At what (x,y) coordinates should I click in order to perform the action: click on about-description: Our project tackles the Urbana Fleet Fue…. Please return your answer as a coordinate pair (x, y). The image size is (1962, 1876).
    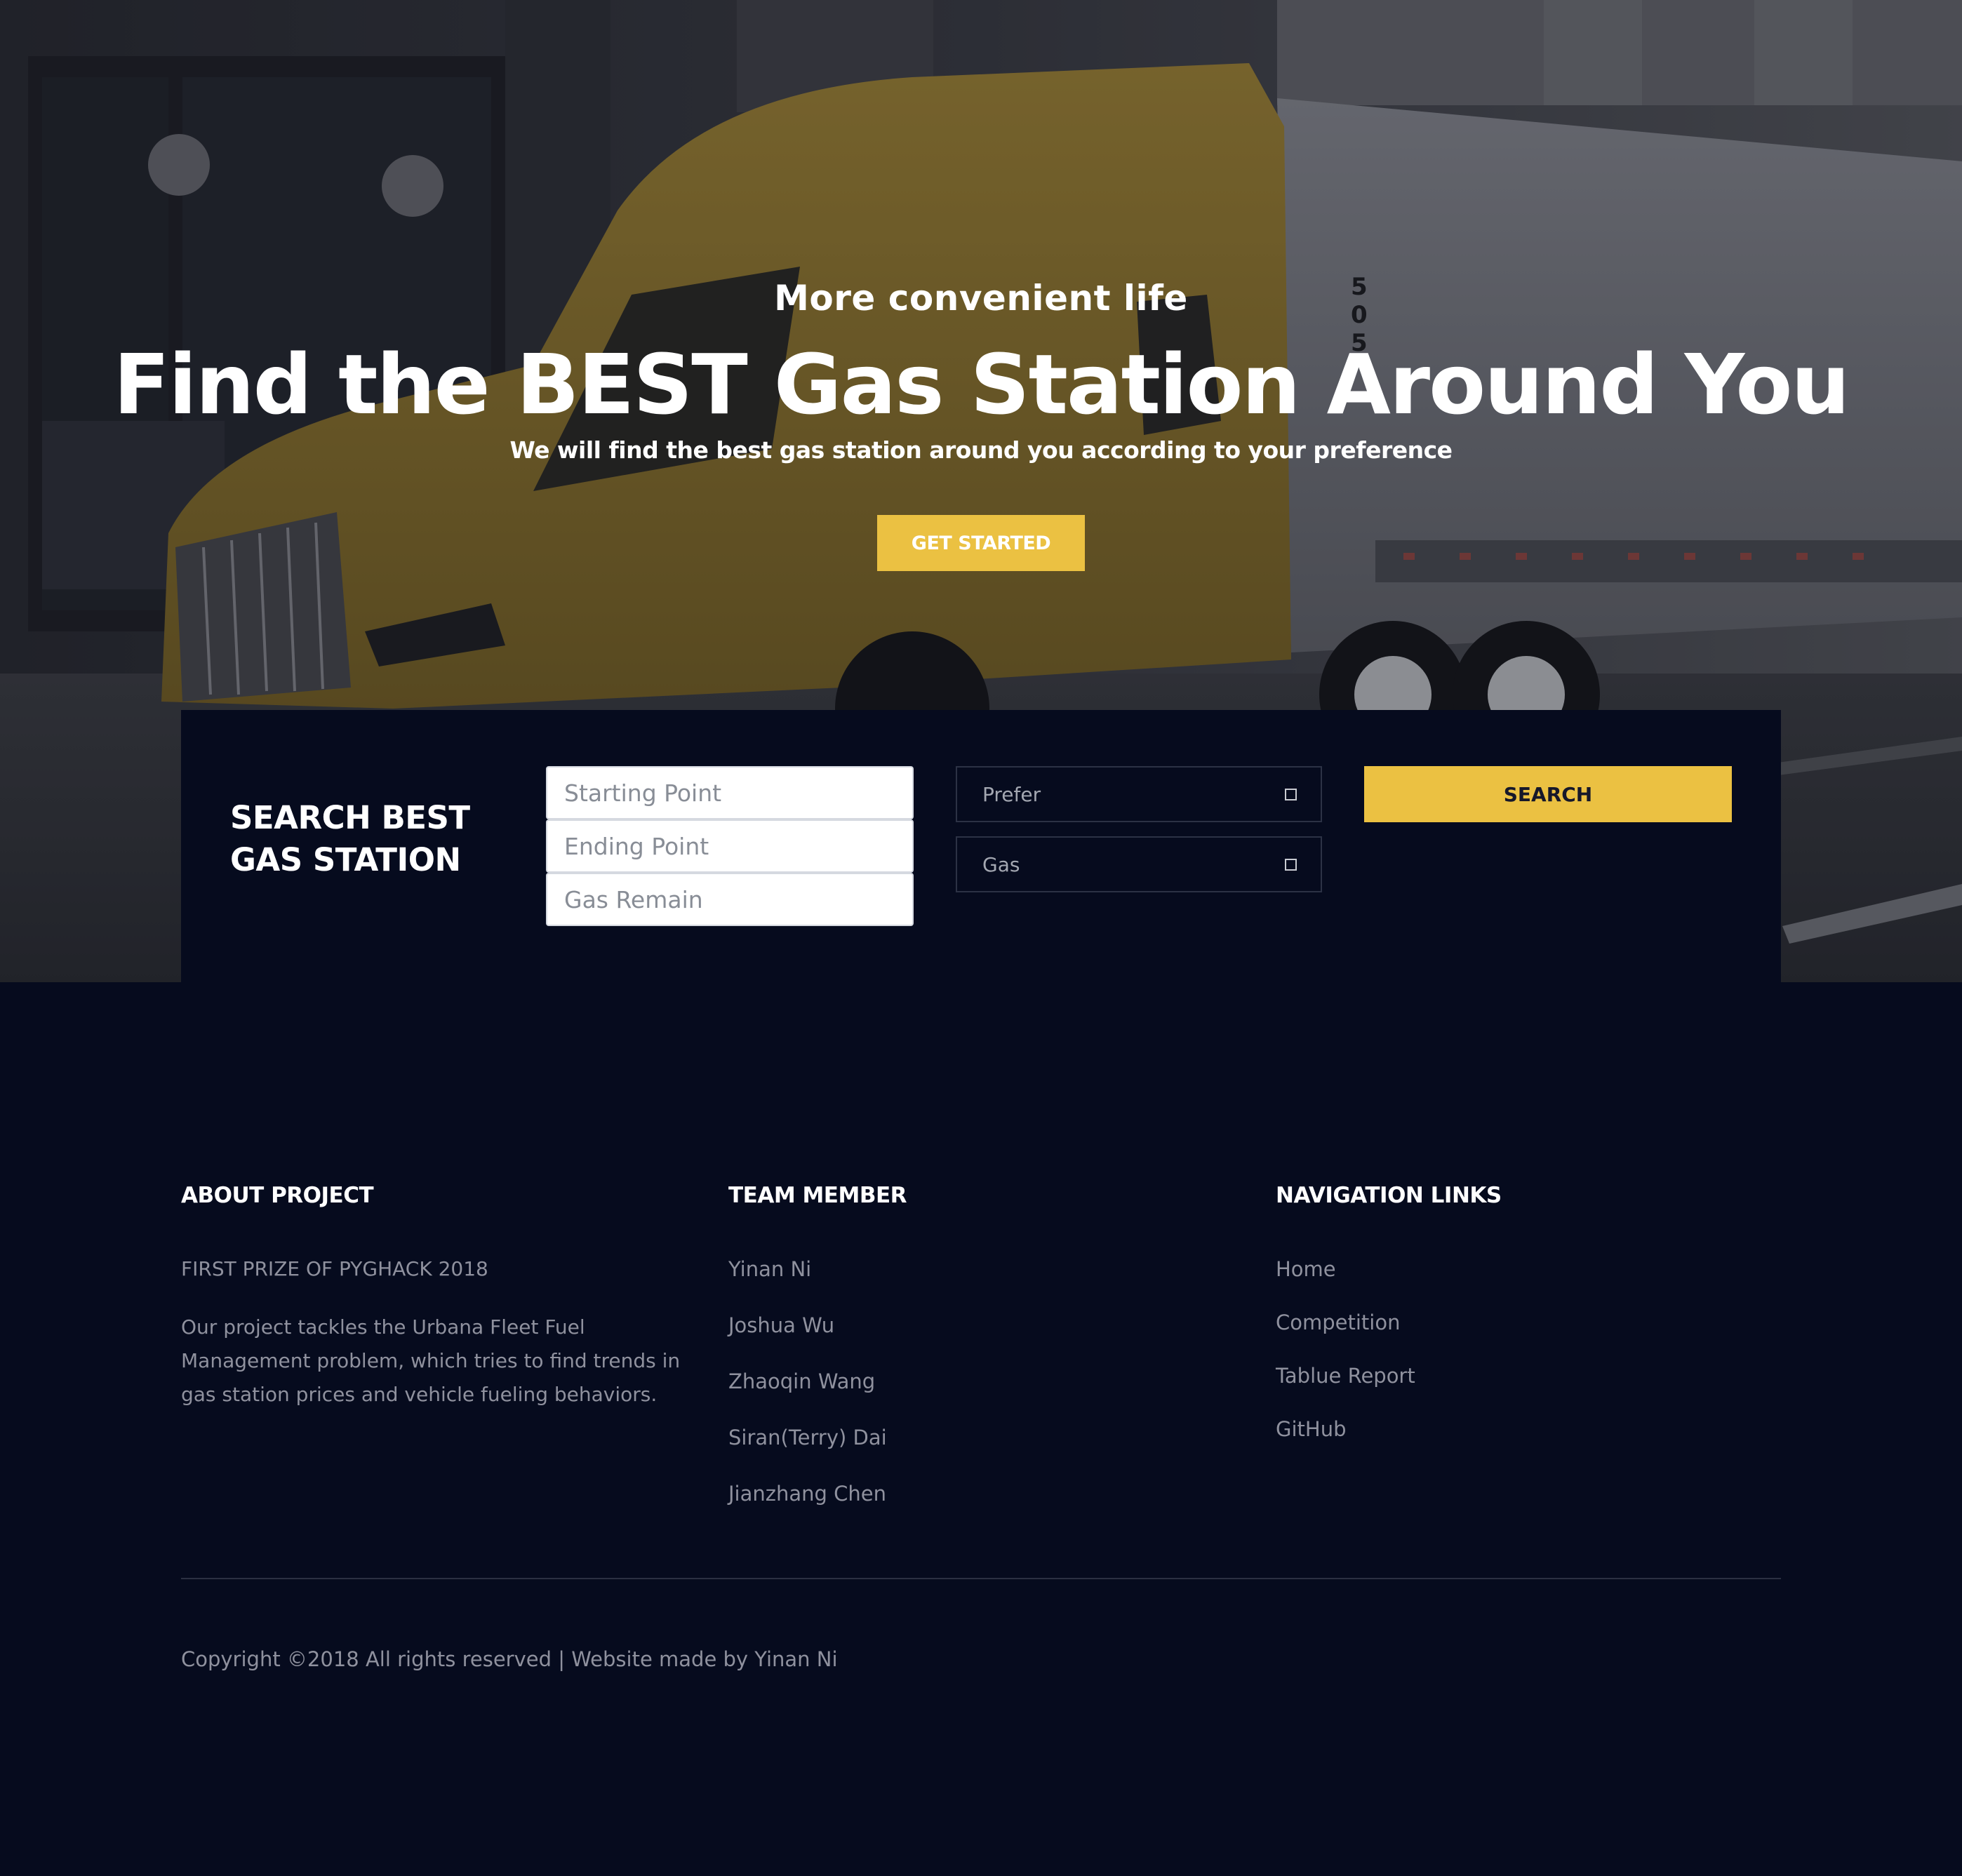
    Looking at the image, I should click on (431, 1360).